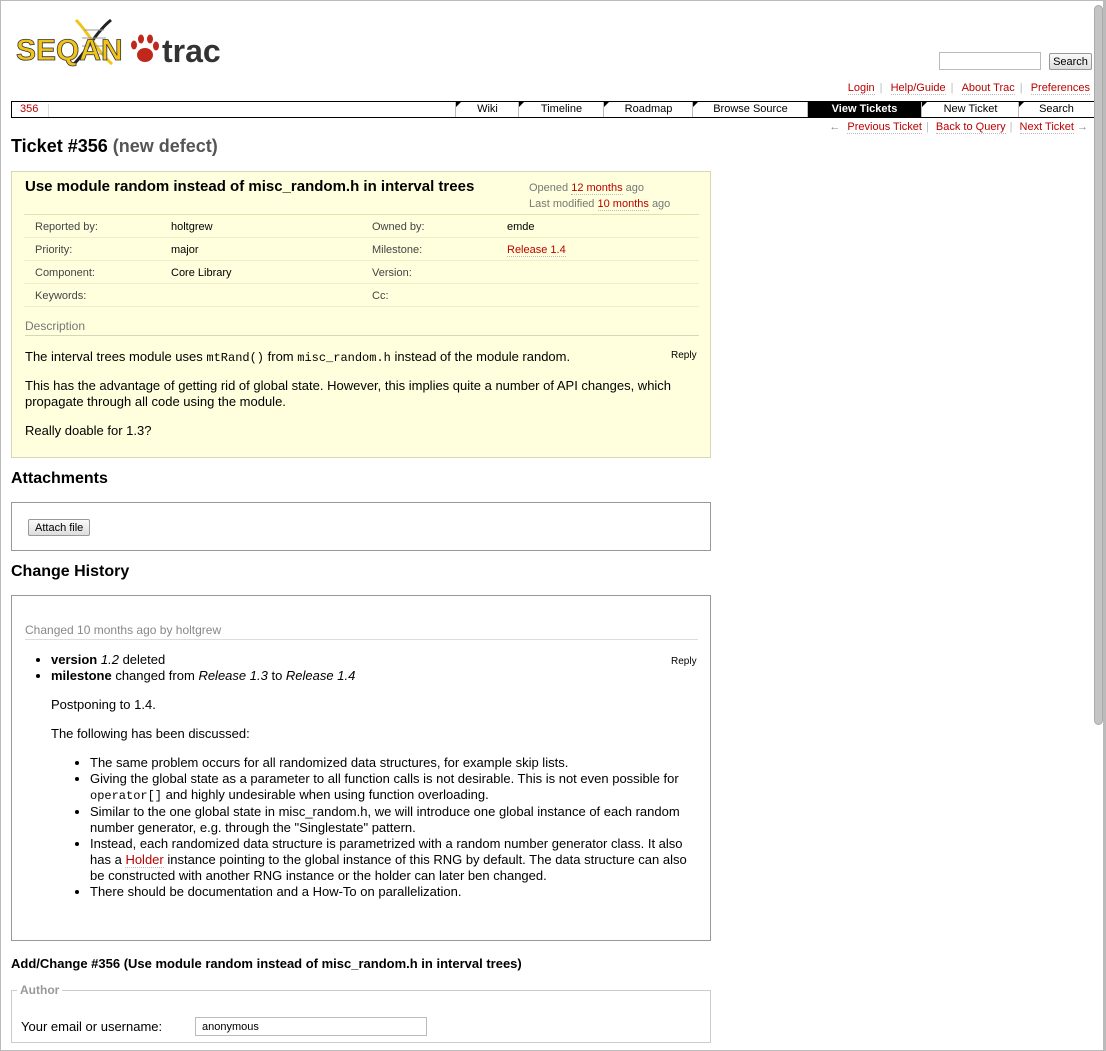 This screenshot has width=1106, height=1051. What do you see at coordinates (145, 48) in the screenshot?
I see `paw-icon` at bounding box center [145, 48].